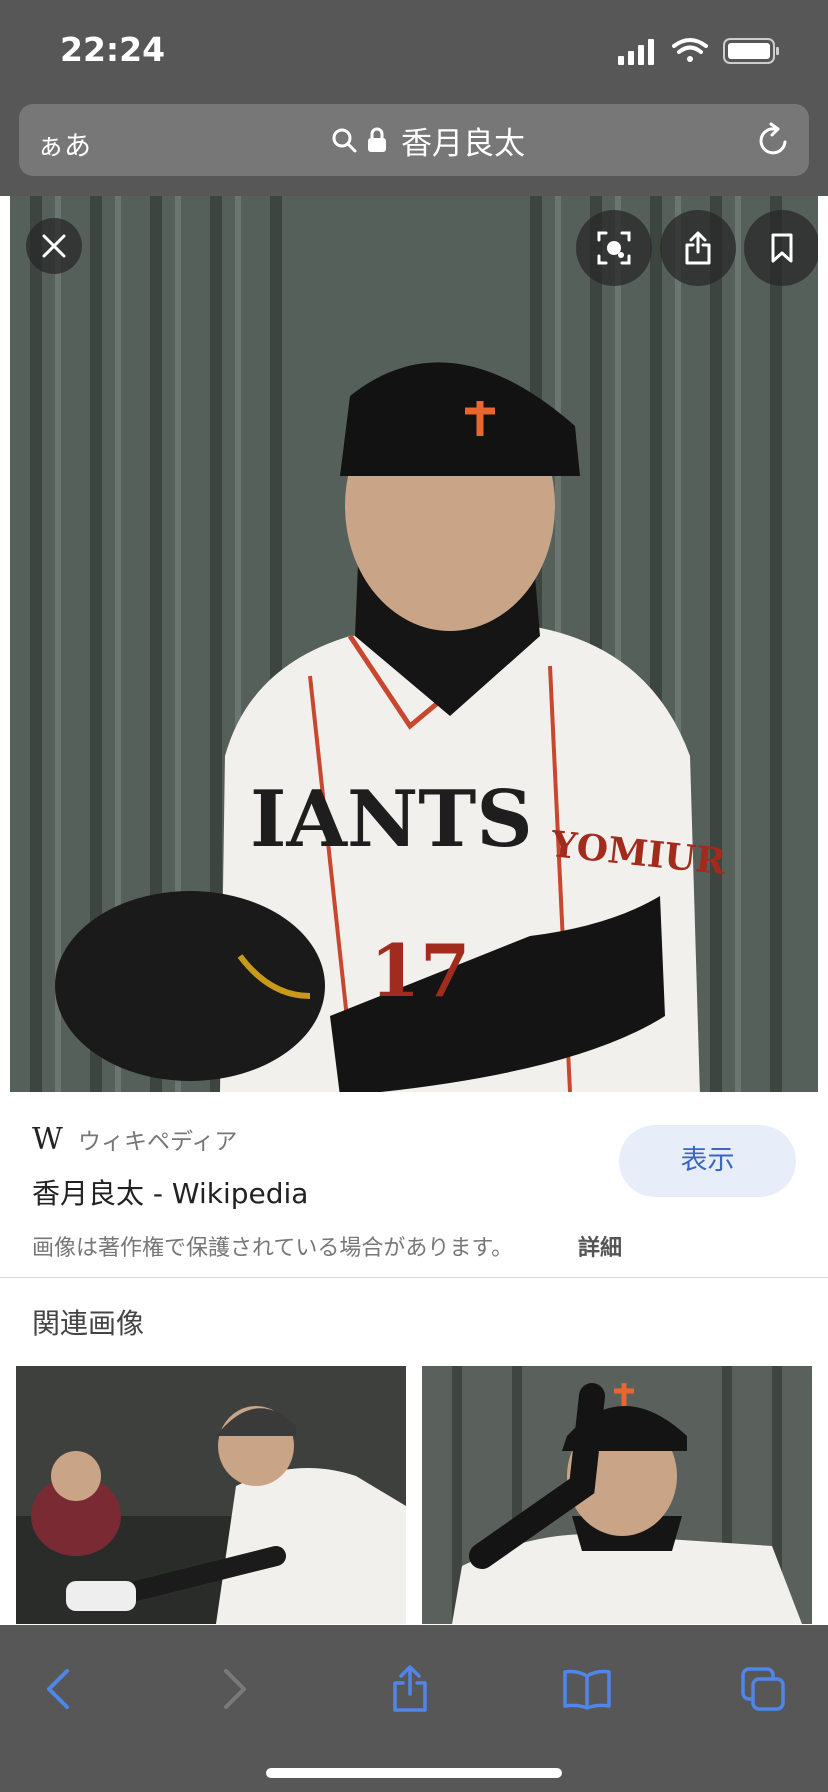 This screenshot has width=828, height=1792. I want to click on signal-icon, so click(636, 52).